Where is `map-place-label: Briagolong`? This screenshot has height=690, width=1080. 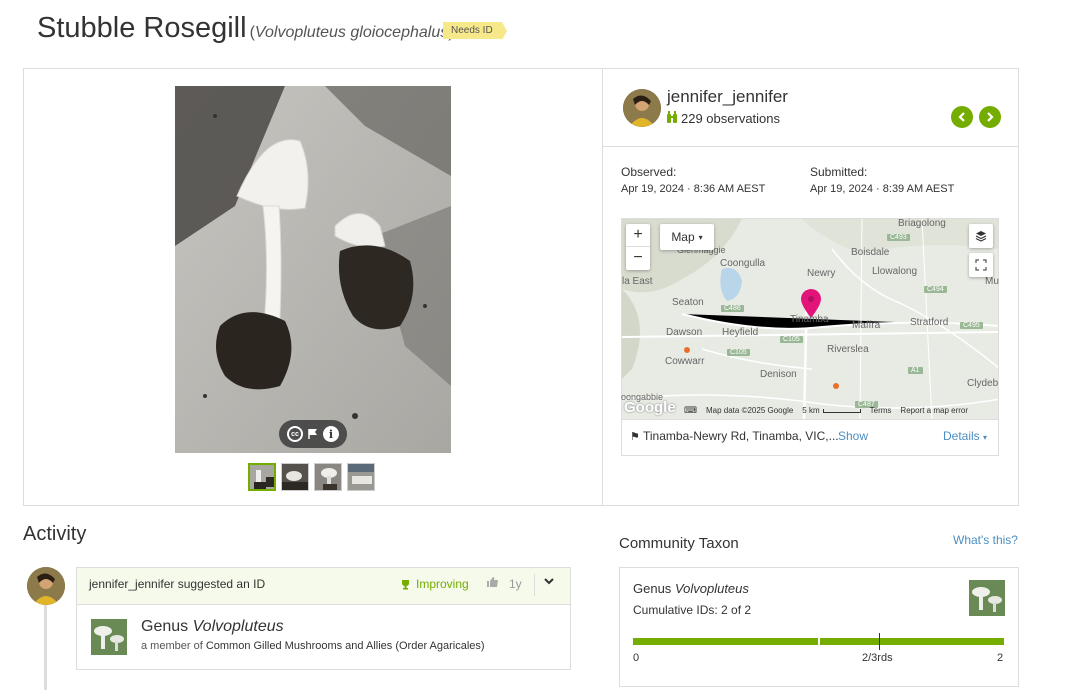 map-place-label: Briagolong is located at coordinates (922, 223).